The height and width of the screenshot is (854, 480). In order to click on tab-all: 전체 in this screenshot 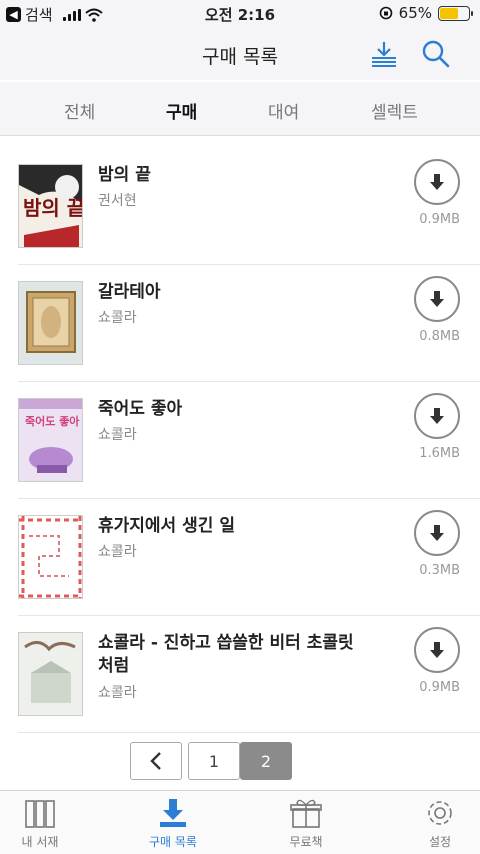, I will do `click(79, 110)`.